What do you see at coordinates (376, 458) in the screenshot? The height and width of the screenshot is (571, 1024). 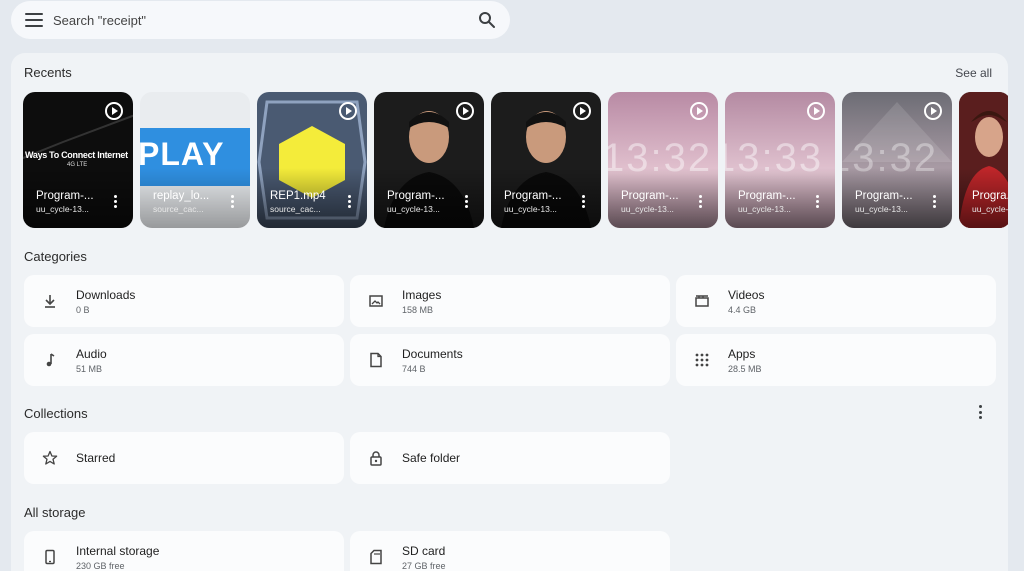 I see `lock-icon` at bounding box center [376, 458].